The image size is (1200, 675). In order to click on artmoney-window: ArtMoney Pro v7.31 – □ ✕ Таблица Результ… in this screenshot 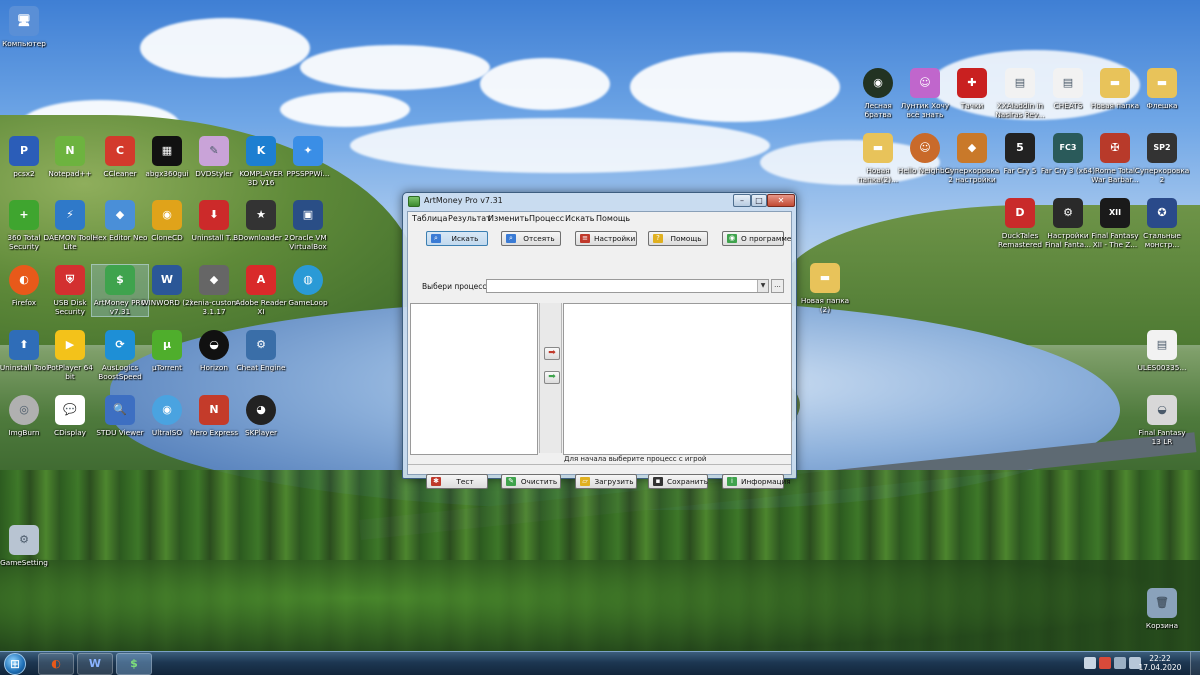, I will do `click(599, 340)`.